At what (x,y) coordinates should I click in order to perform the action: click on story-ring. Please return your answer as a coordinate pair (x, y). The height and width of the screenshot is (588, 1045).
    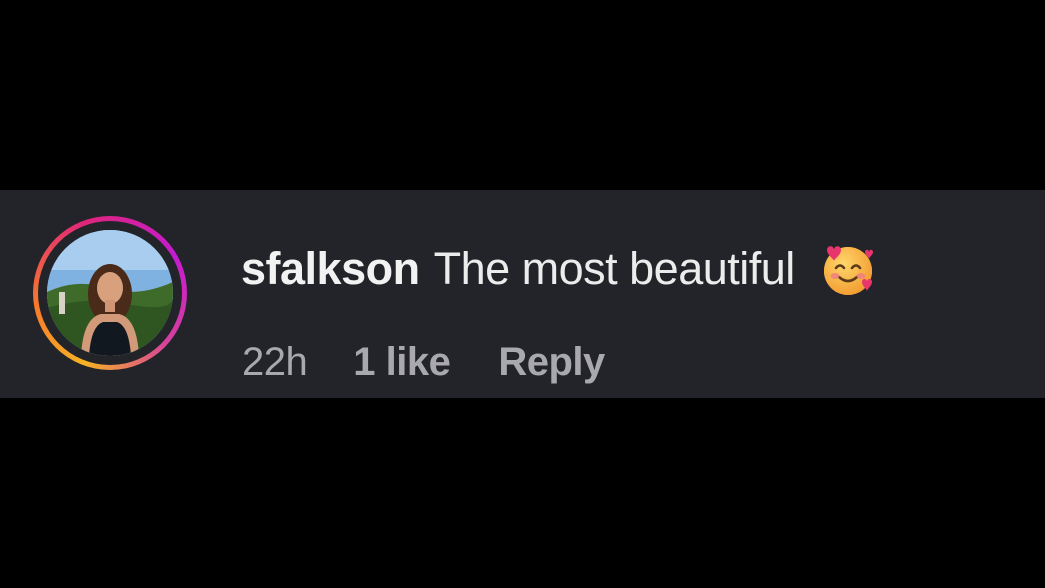
    Looking at the image, I should click on (110, 293).